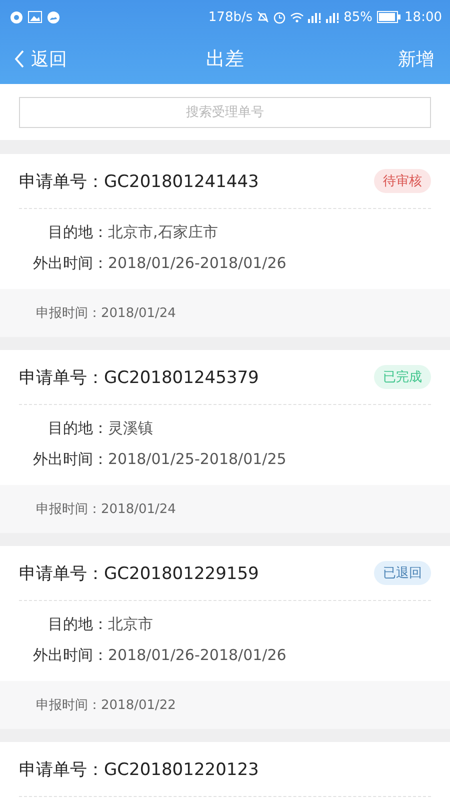 Image resolution: width=450 pixels, height=800 pixels. What do you see at coordinates (358, 17) in the screenshot?
I see `battery-percent: 85%` at bounding box center [358, 17].